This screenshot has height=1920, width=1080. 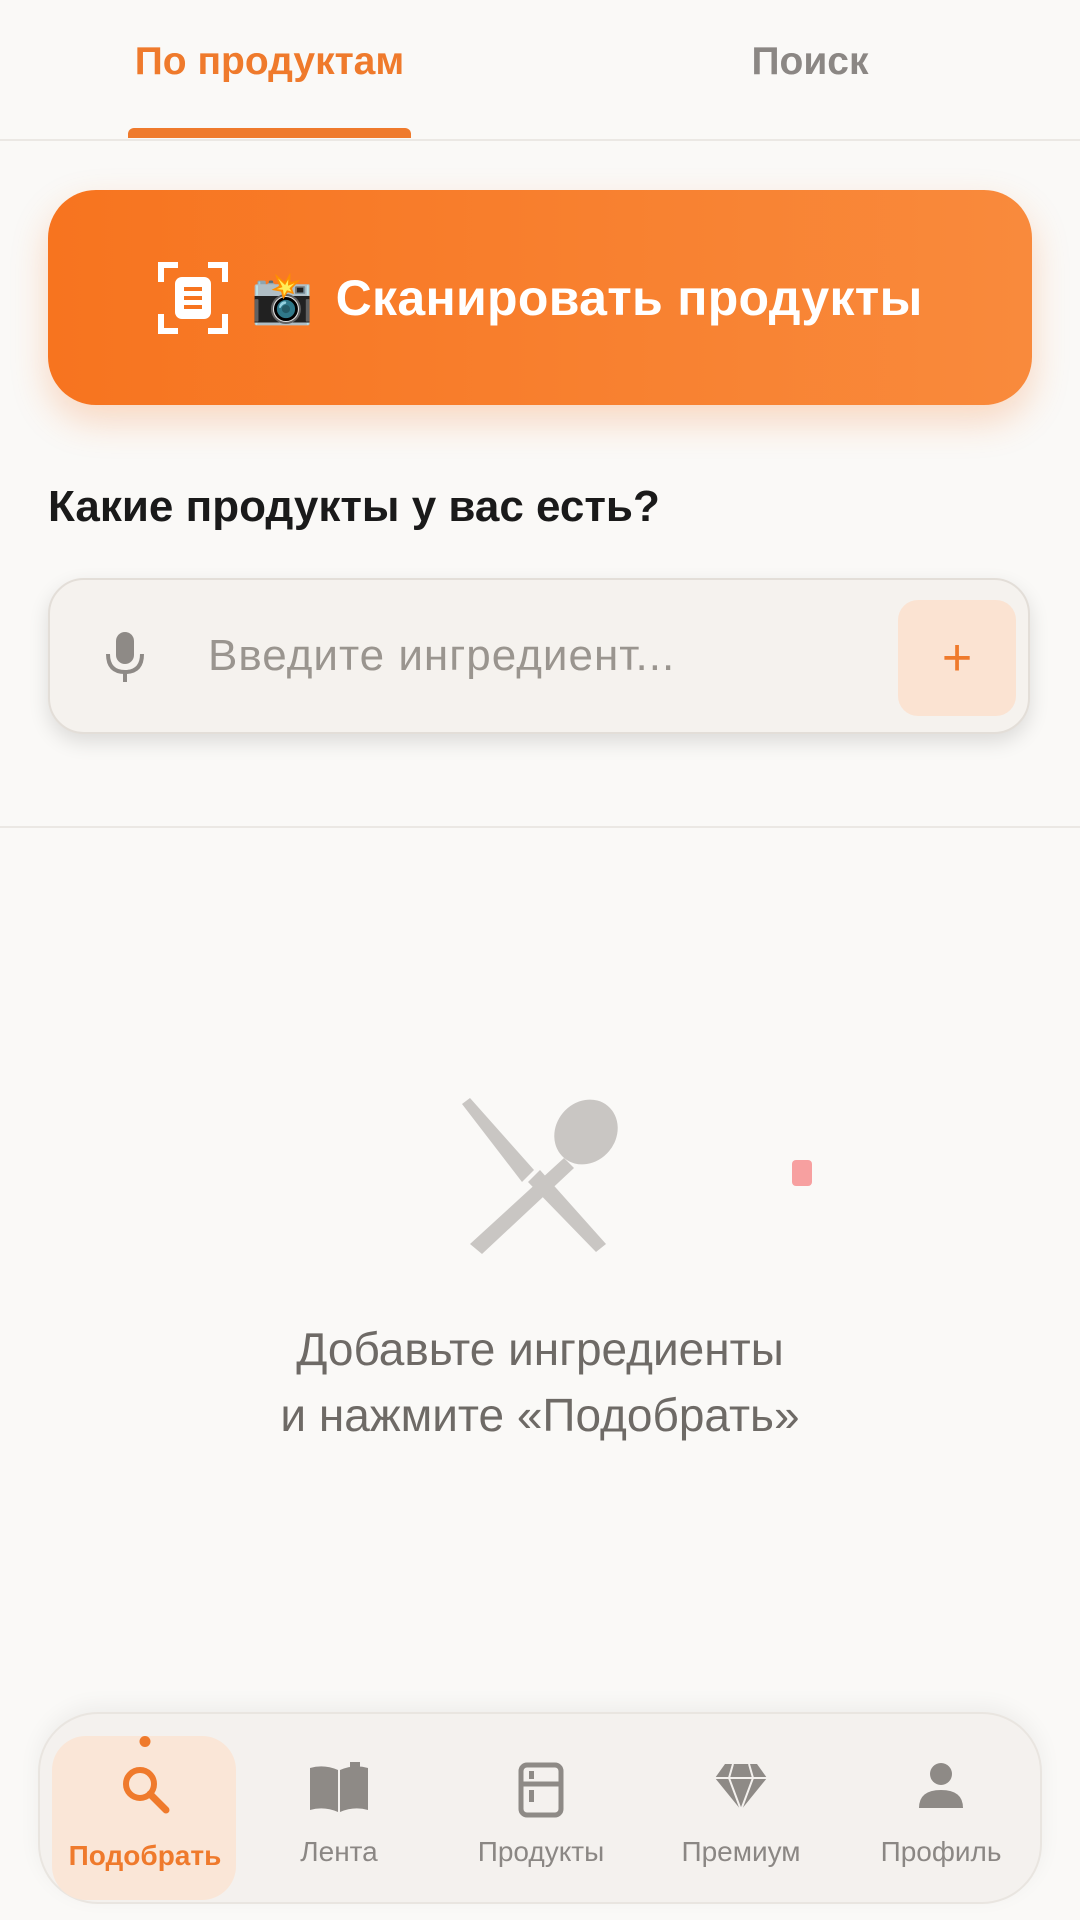 I want to click on nav-label-products: Продукты, so click(x=541, y=1851).